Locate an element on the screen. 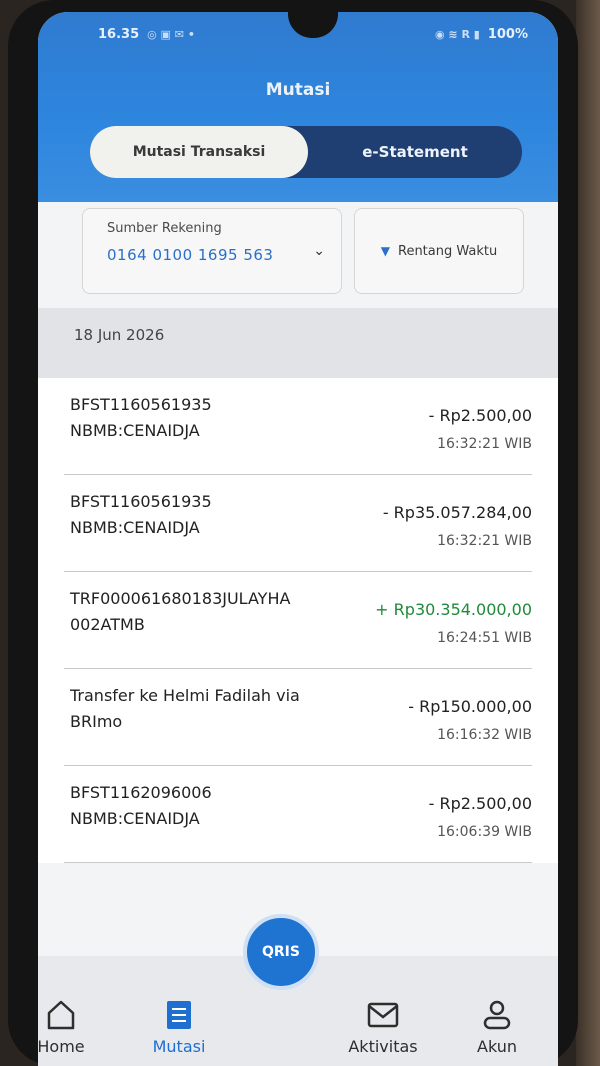 The height and width of the screenshot is (1066, 600). transaction-amount: + Rp30.354.000,00 is located at coordinates (453, 609).